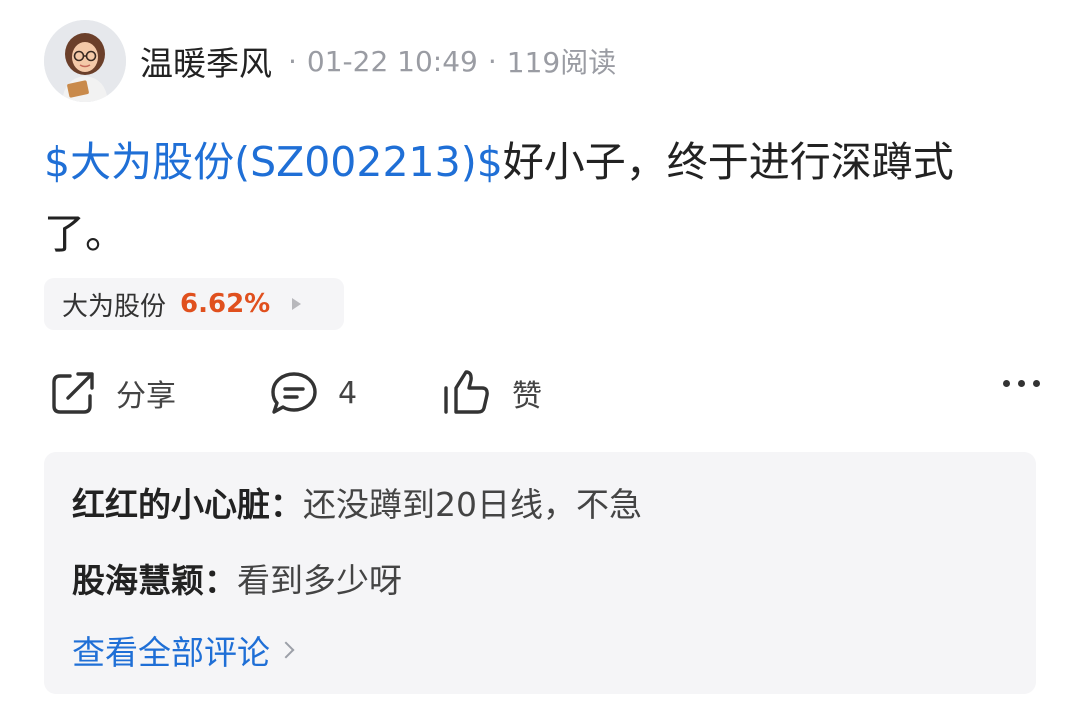  I want to click on stock-chip-name: 大为股份, so click(114, 306).